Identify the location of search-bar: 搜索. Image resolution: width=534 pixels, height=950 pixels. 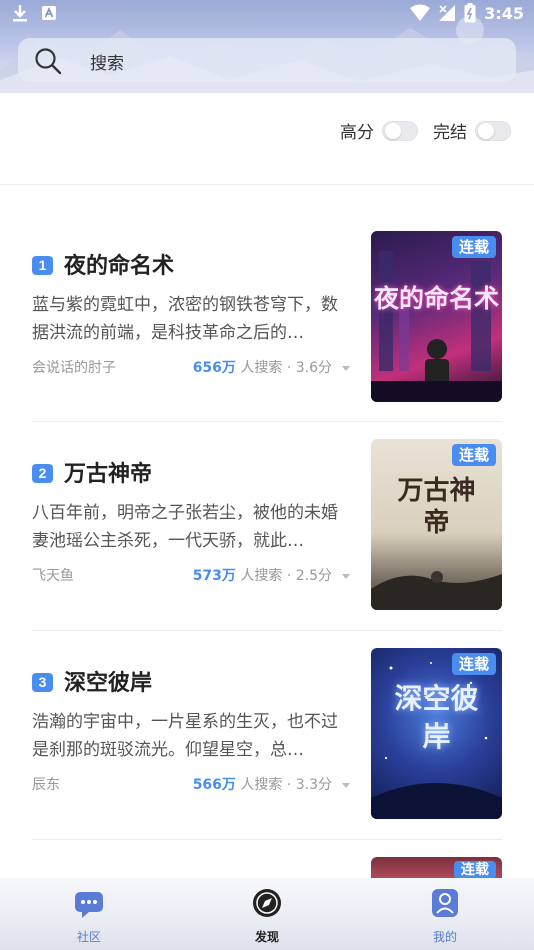
(267, 60).